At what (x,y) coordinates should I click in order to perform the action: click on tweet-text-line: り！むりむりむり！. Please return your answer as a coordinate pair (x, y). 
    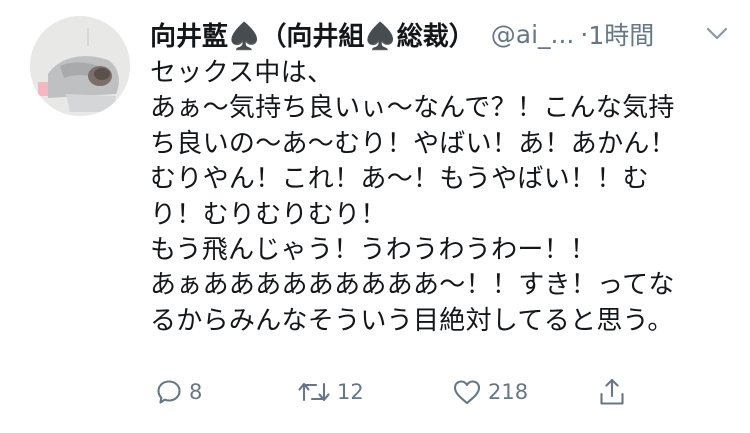
    Looking at the image, I should click on (268, 214).